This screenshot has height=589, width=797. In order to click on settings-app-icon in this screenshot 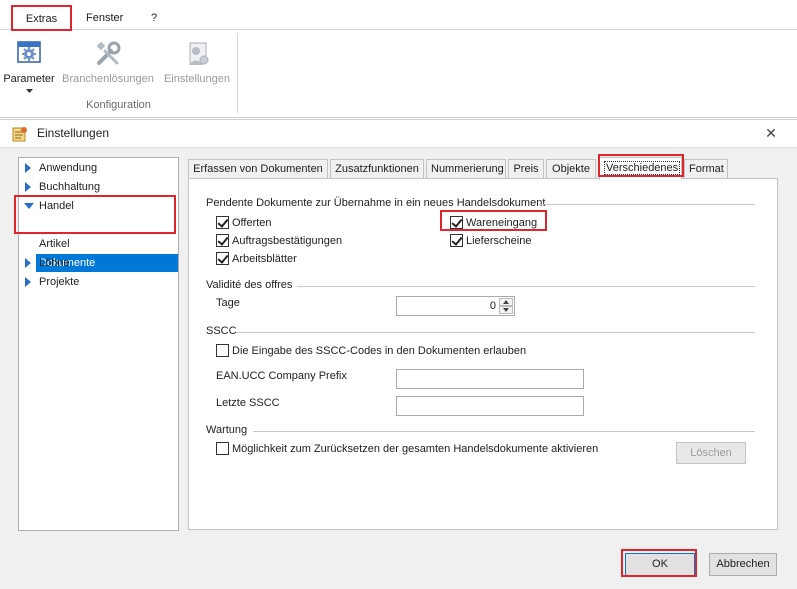, I will do `click(19, 134)`.